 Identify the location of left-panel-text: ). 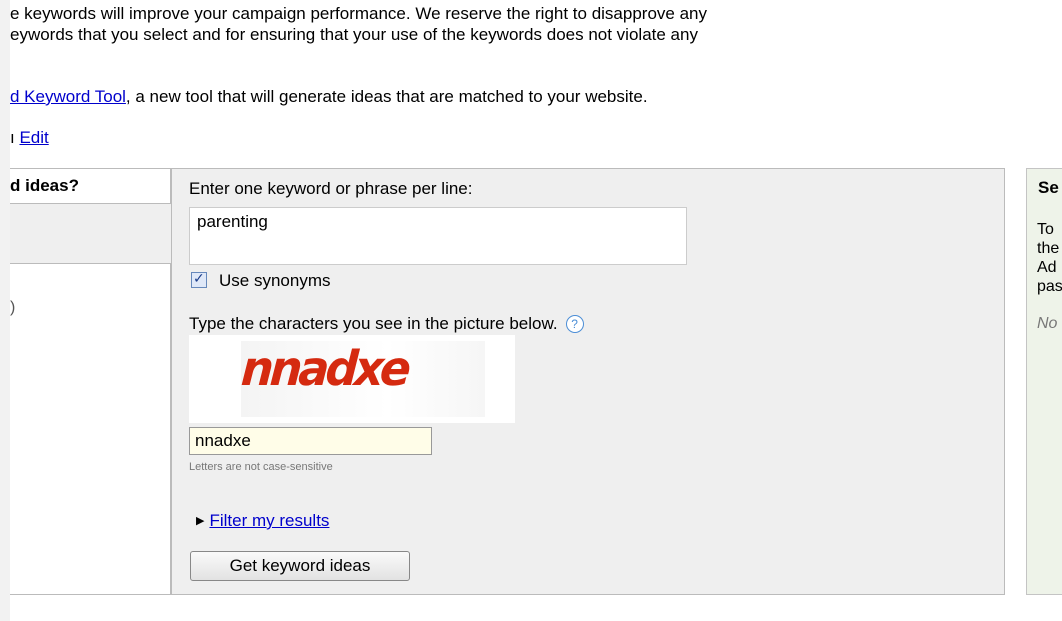
(13, 307).